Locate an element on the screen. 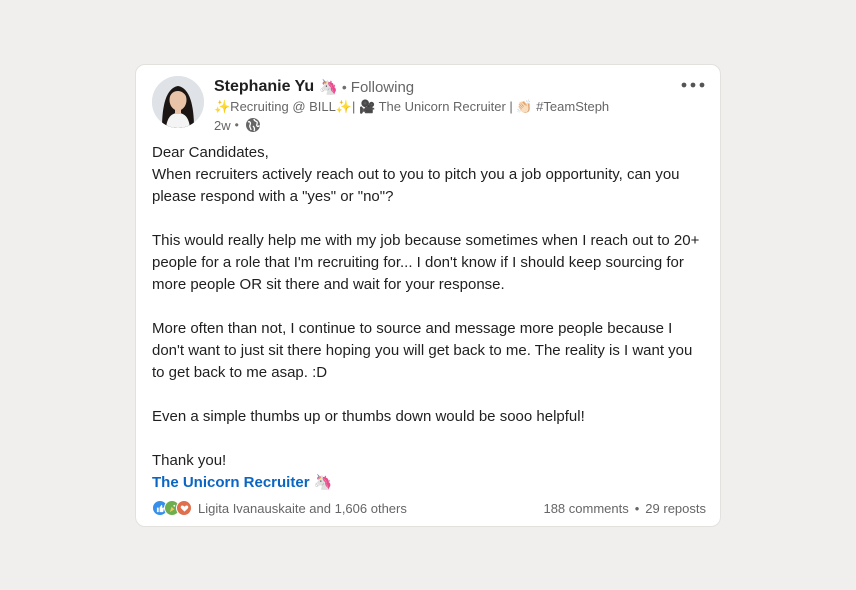  author-name: Stephanie Yu is located at coordinates (264, 87).